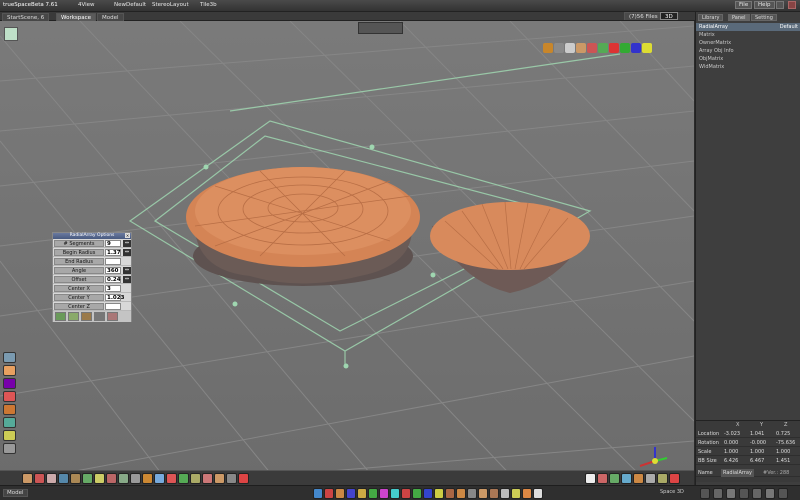  I want to click on plant-icon, so click(87, 478).